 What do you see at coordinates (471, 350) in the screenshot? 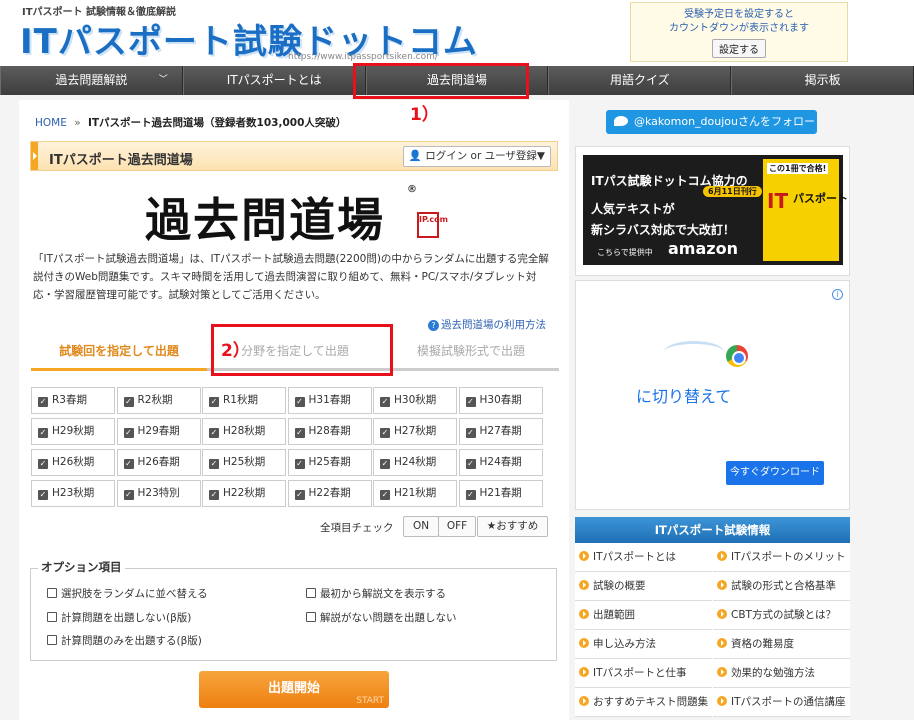
I see `tab-mock-exam: 模擬試験形式で出題` at bounding box center [471, 350].